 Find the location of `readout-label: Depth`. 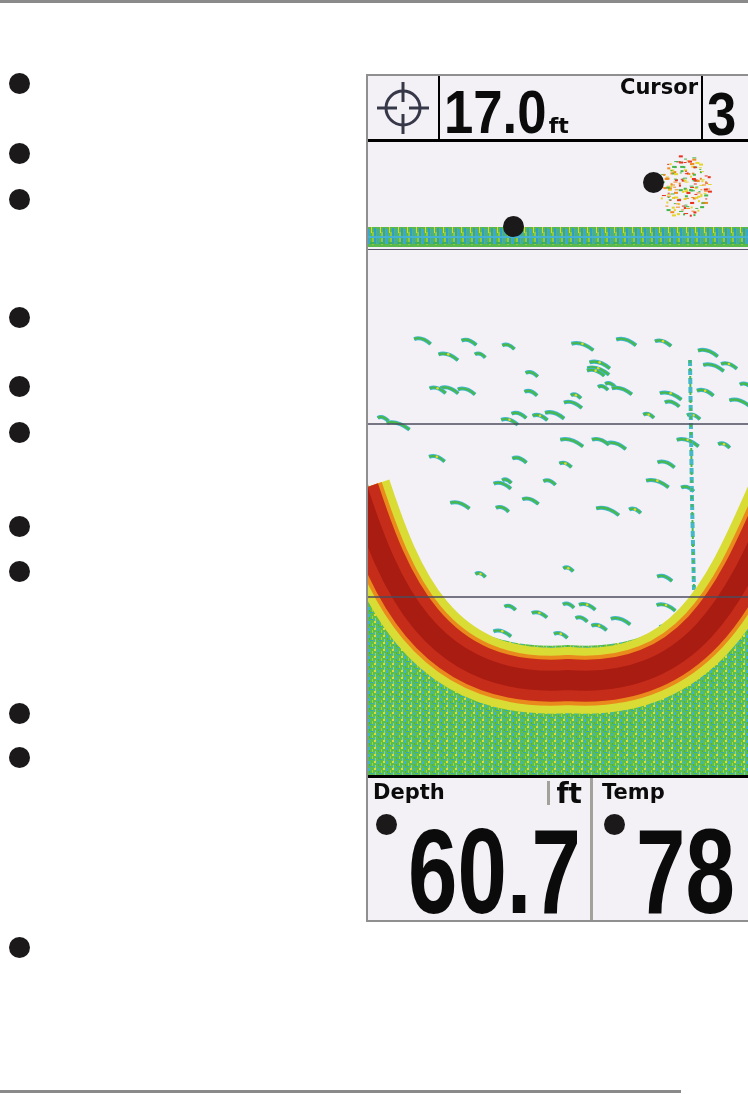

readout-label: Depth is located at coordinates (409, 792).